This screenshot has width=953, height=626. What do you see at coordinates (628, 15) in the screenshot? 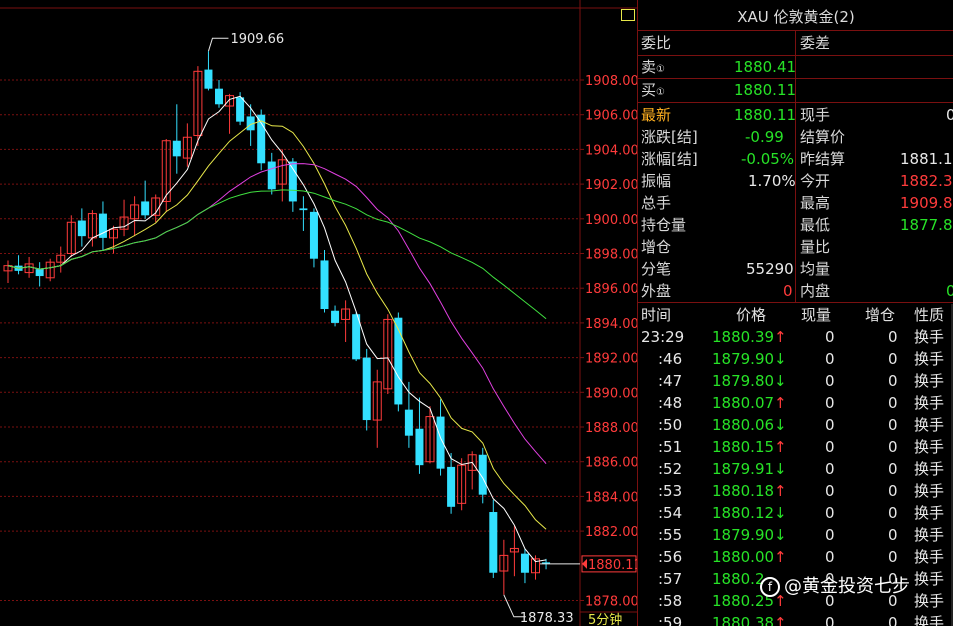
I see `small-square-icon` at bounding box center [628, 15].